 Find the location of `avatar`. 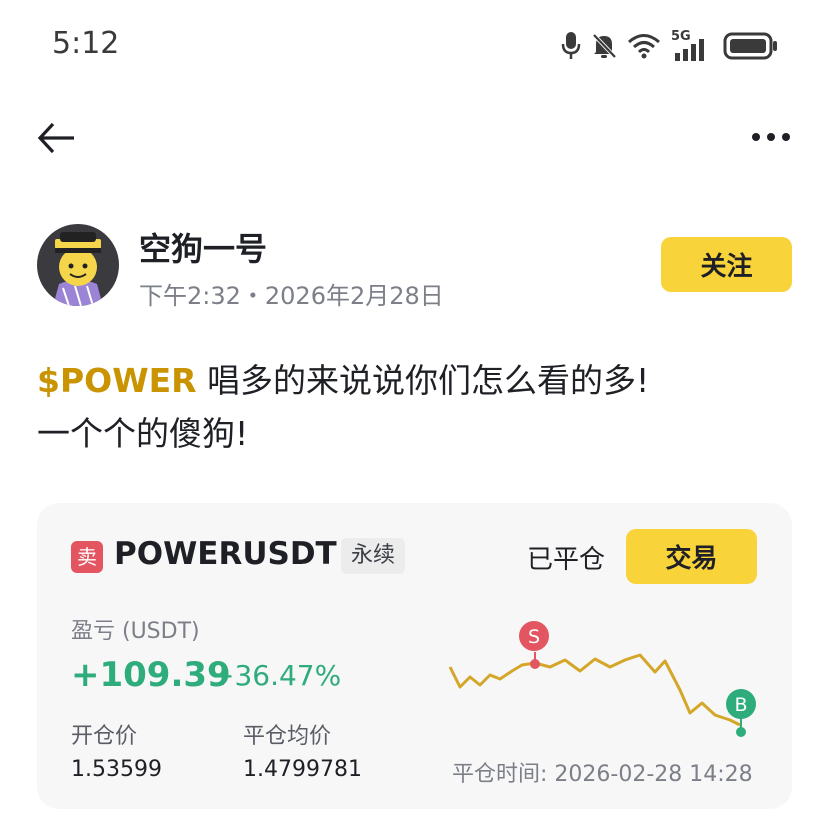

avatar is located at coordinates (78, 265).